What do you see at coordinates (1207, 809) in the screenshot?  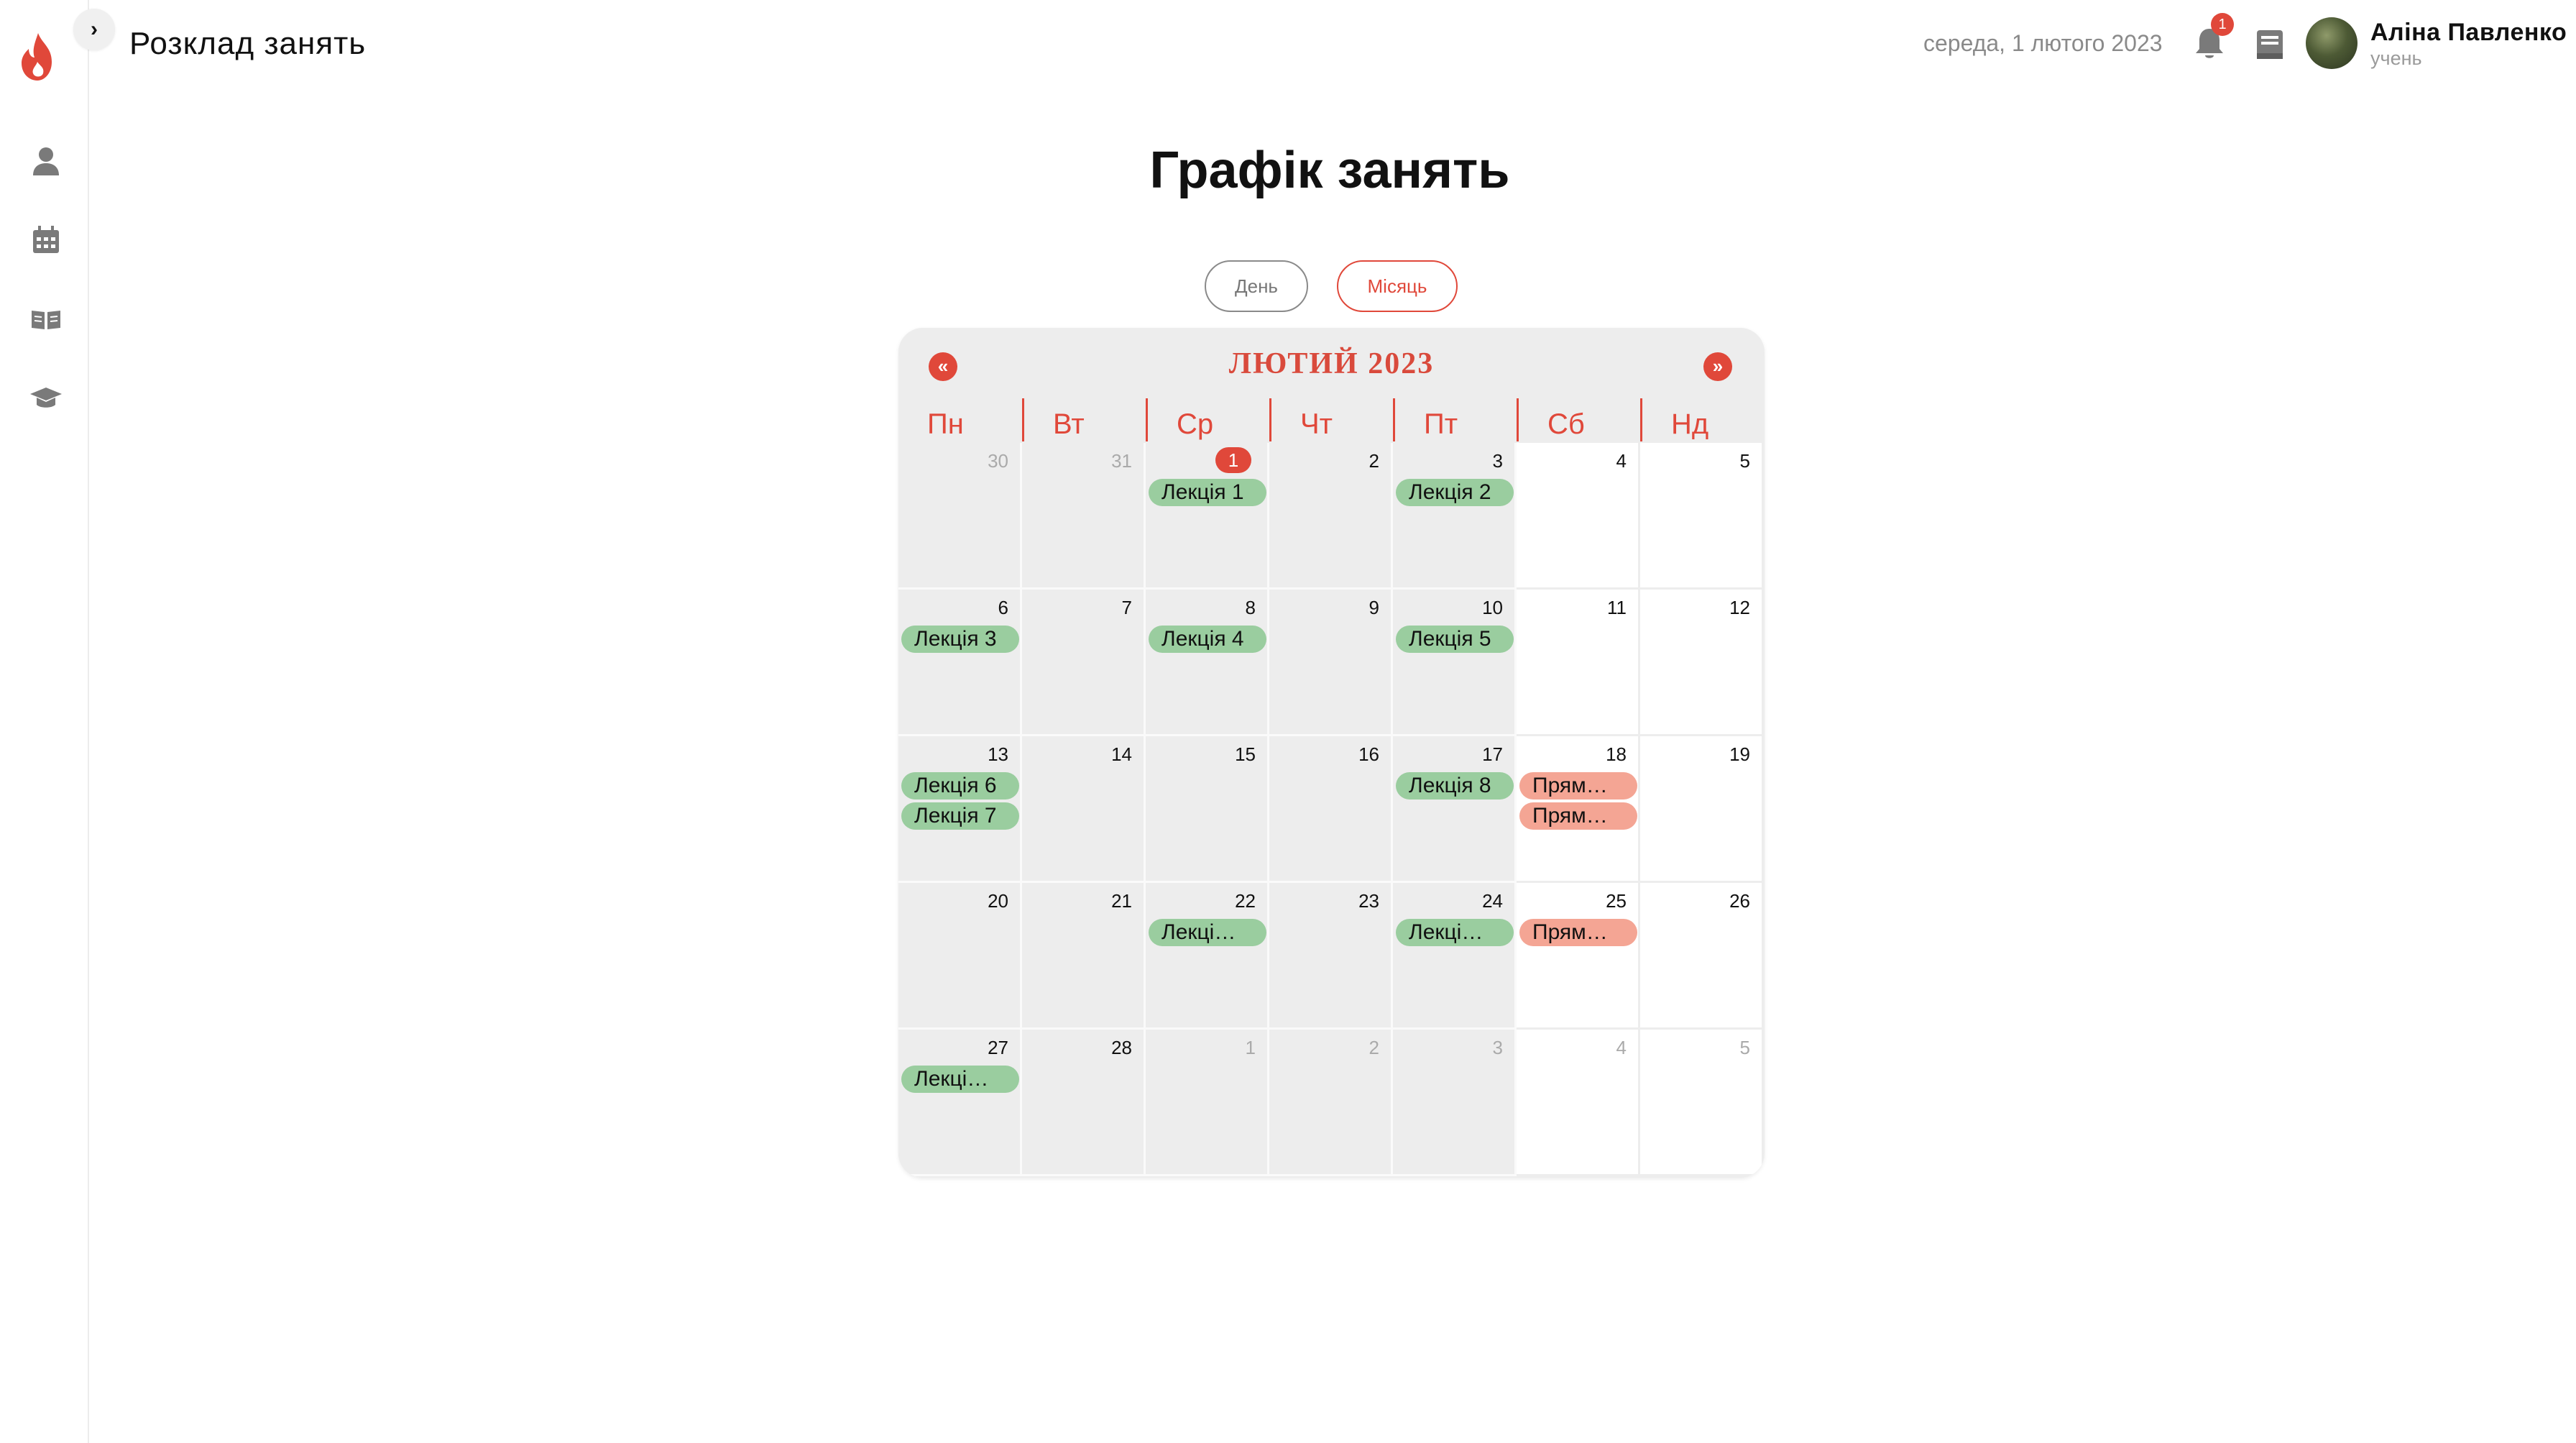 I see `calendar-day-cell: 15` at bounding box center [1207, 809].